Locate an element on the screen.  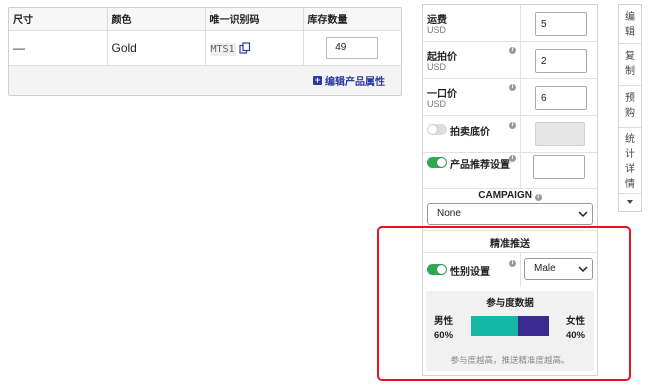
caret-down-icon is located at coordinates (630, 202).